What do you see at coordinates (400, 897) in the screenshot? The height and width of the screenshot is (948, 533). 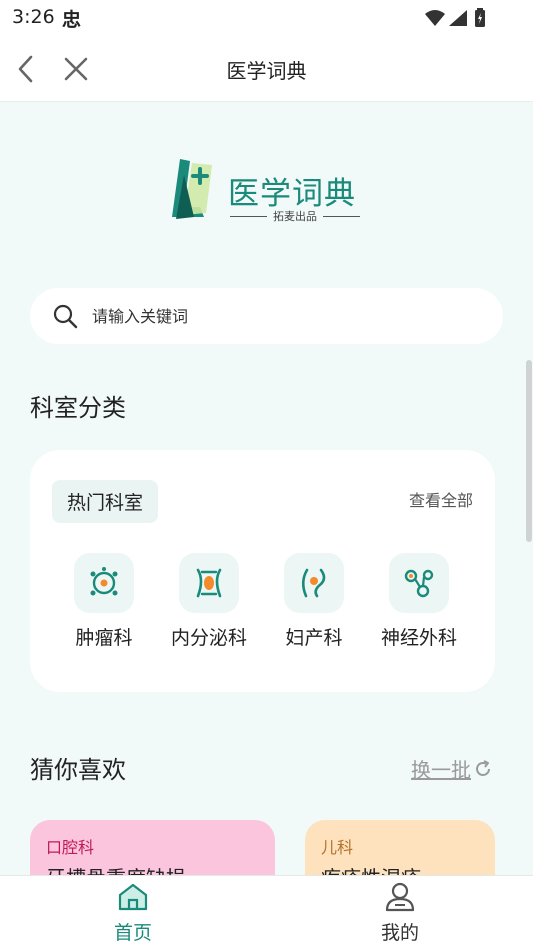 I see `profile-icon` at bounding box center [400, 897].